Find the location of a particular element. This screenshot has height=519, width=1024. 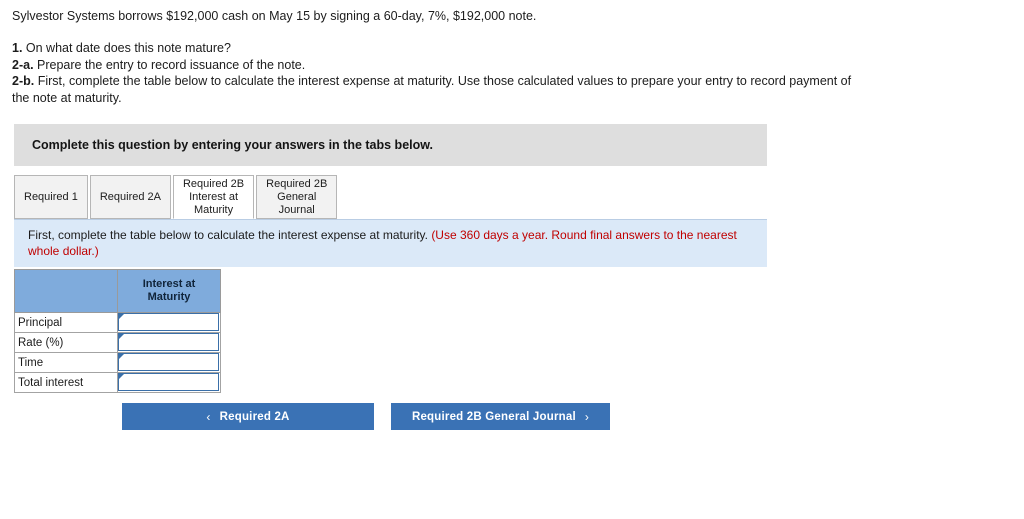

table-row: Total interest is located at coordinates (117, 382).